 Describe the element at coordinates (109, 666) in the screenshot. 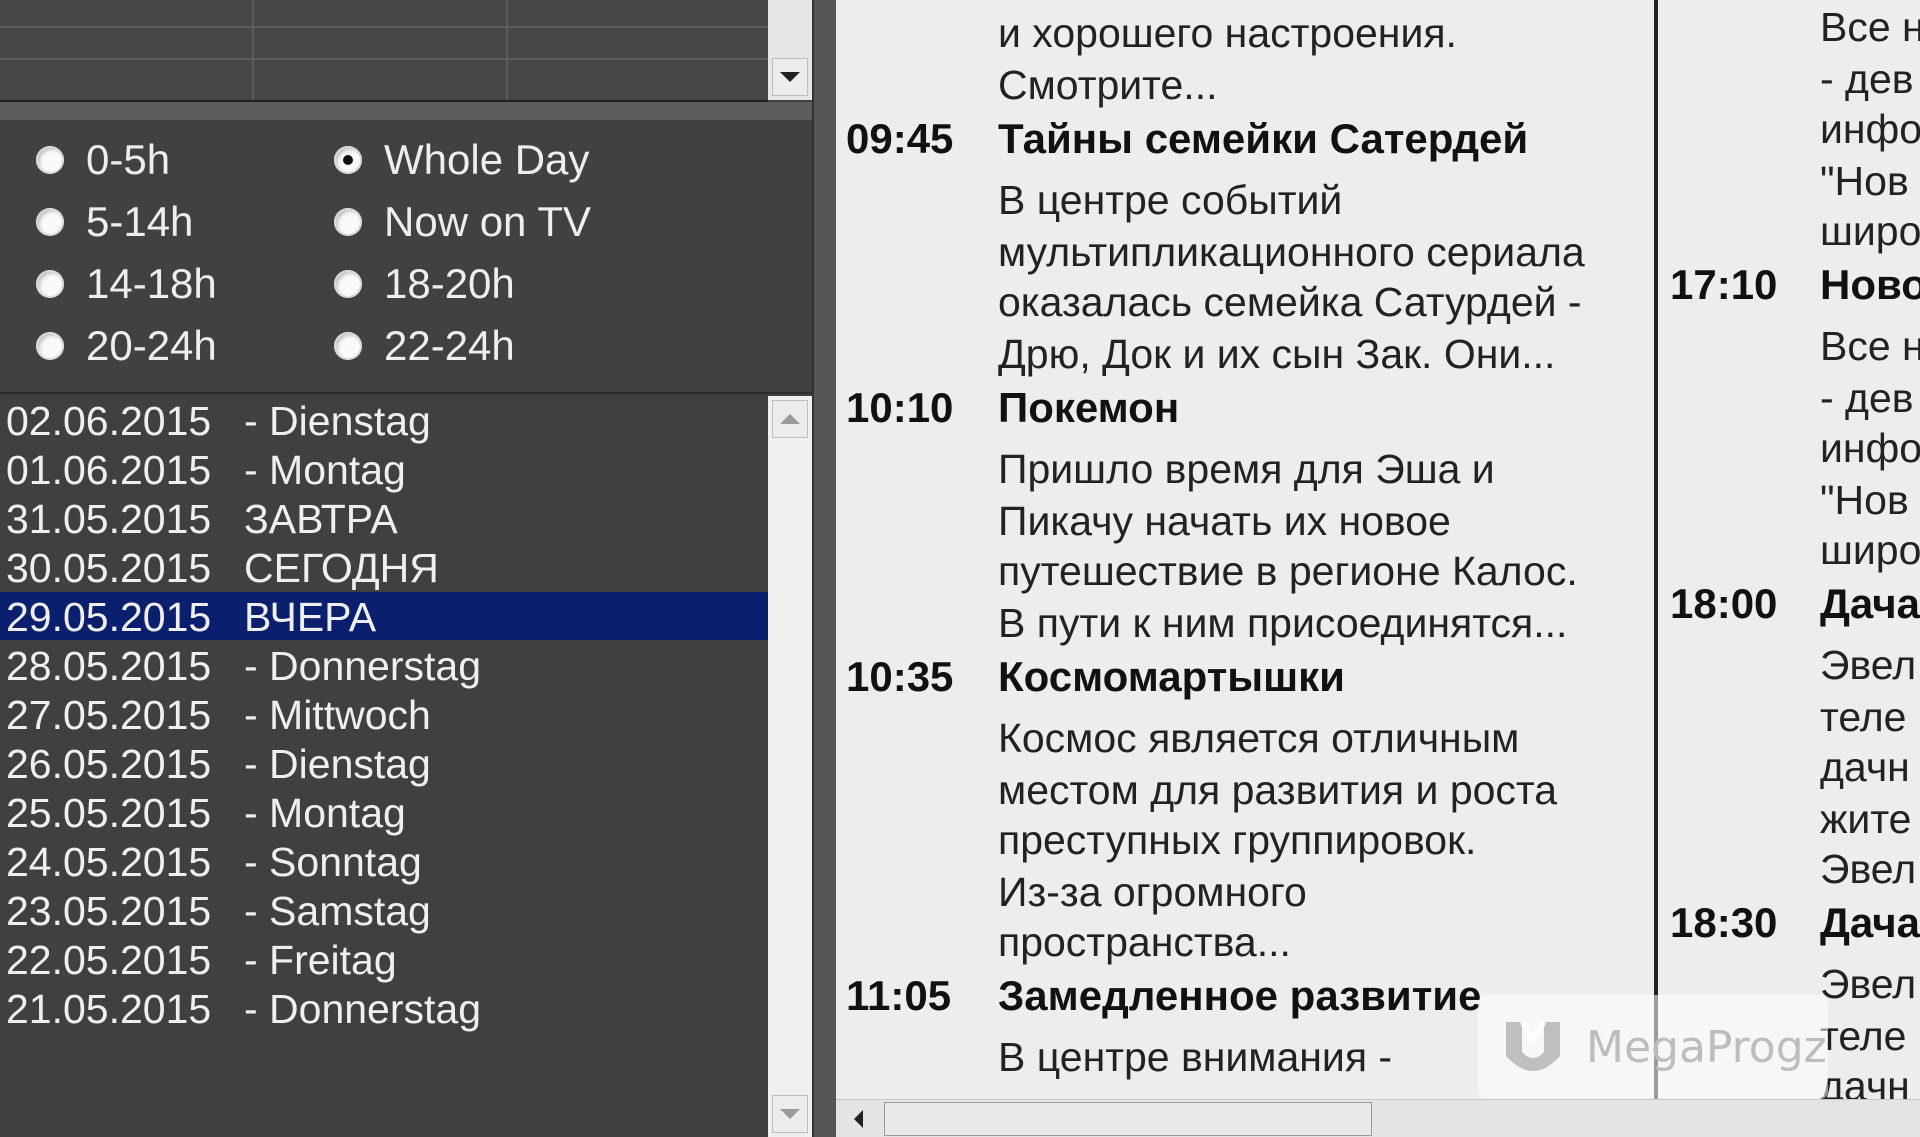

I see `date-value: 28.05.2015` at that location.